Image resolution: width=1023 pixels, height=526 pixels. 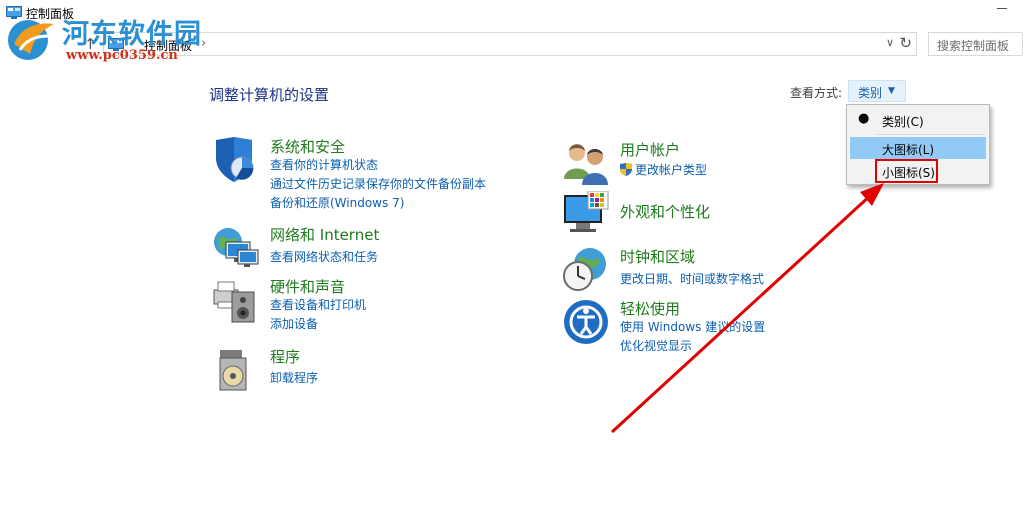 I want to click on category-title: 硬件和声音, so click(x=307, y=286).